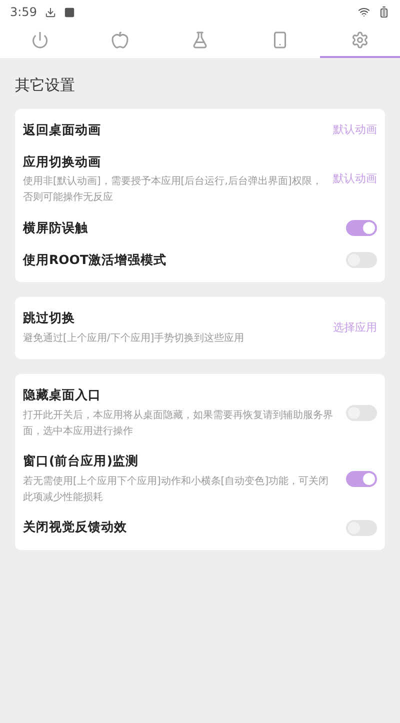 The image size is (400, 723). What do you see at coordinates (81, 461) in the screenshot?
I see `setting-title: 窗口(前台应用)监测` at bounding box center [81, 461].